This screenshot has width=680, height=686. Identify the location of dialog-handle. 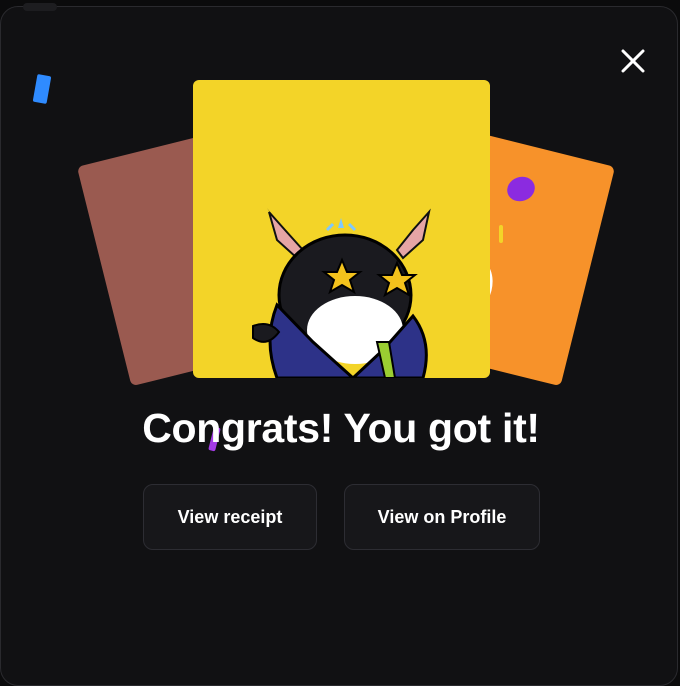
(40, 7).